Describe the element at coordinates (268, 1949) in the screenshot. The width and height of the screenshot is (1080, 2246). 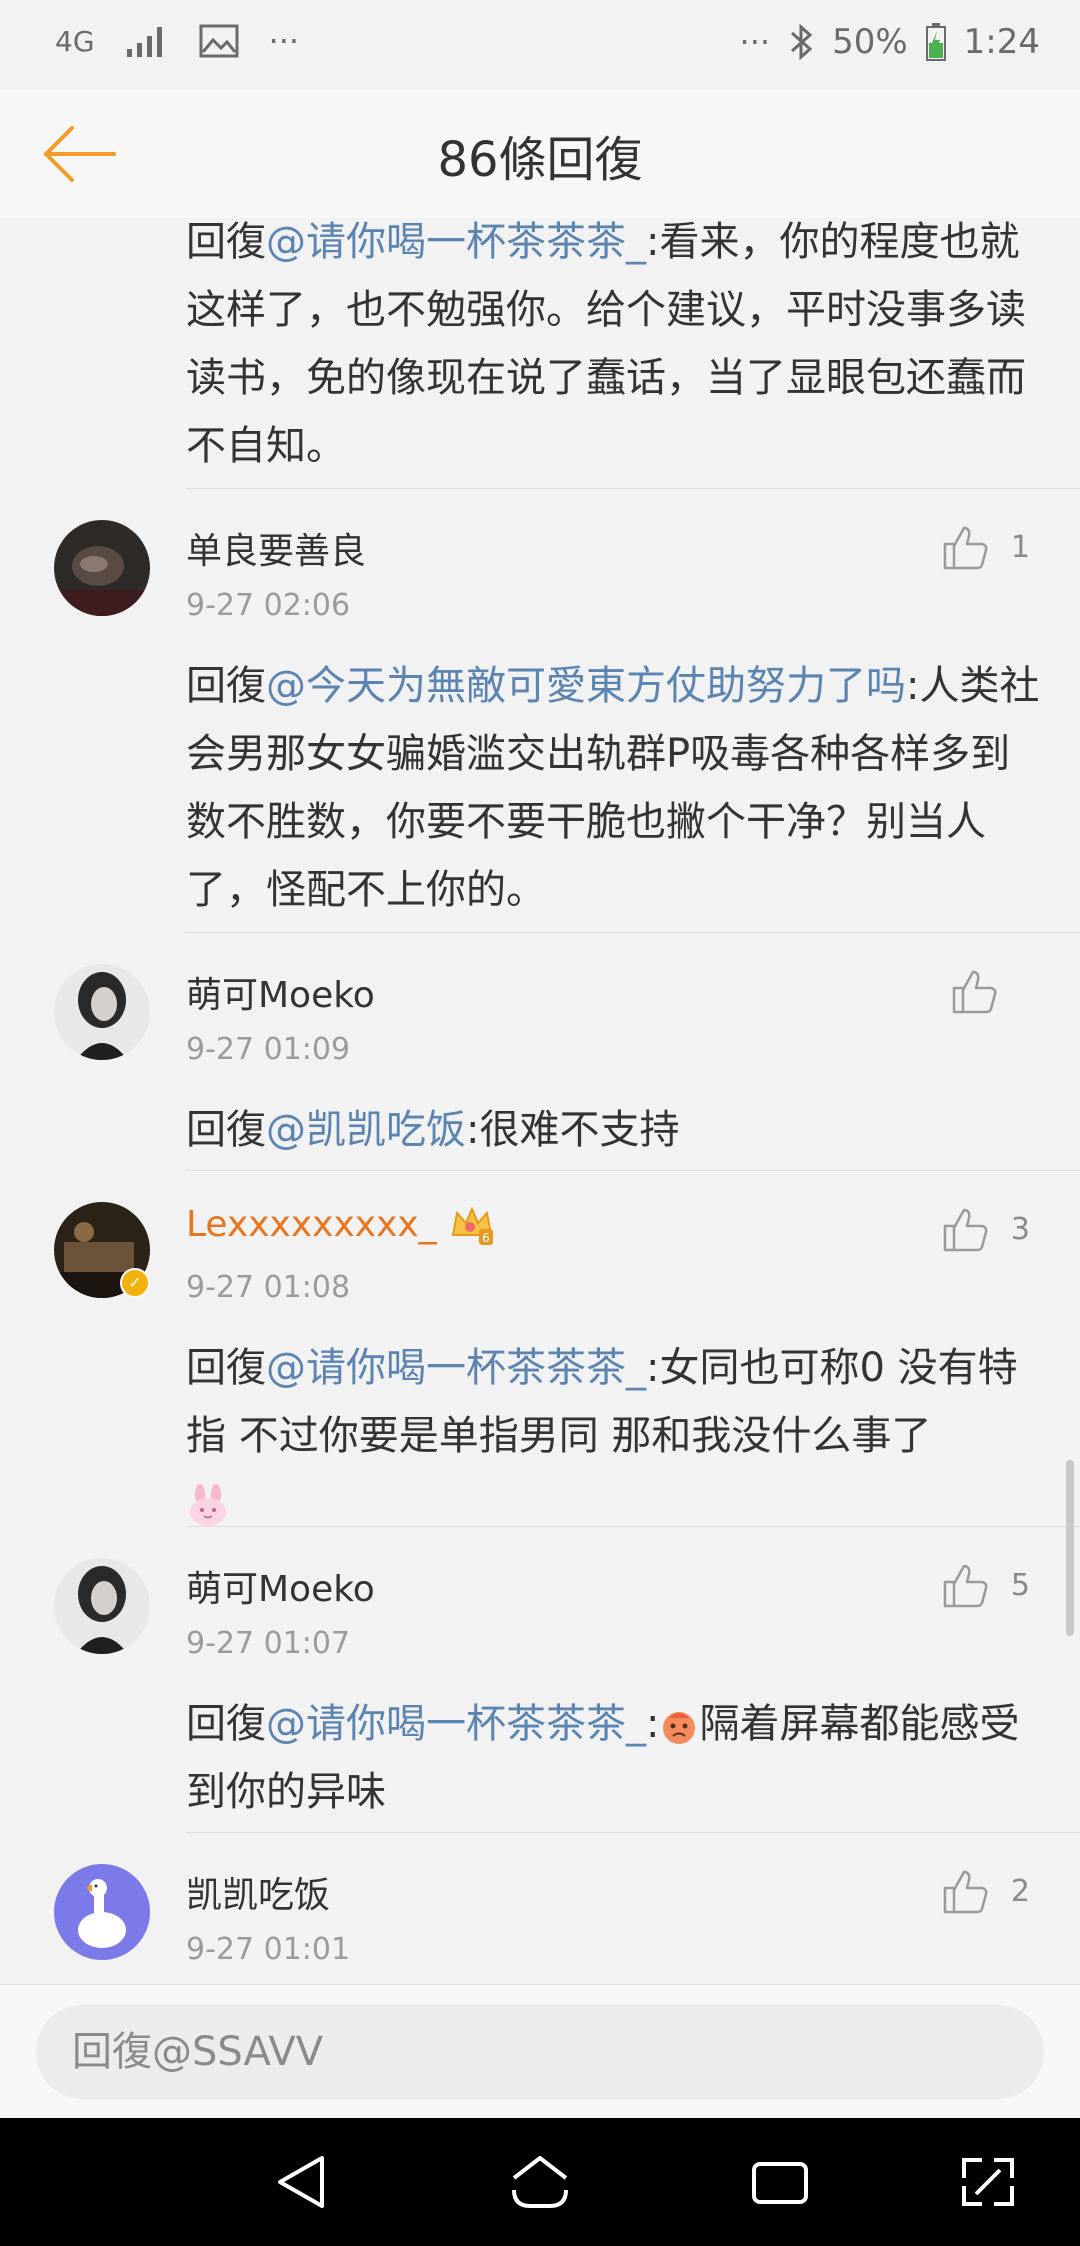
I see `timestamp: 9-27 01:01` at that location.